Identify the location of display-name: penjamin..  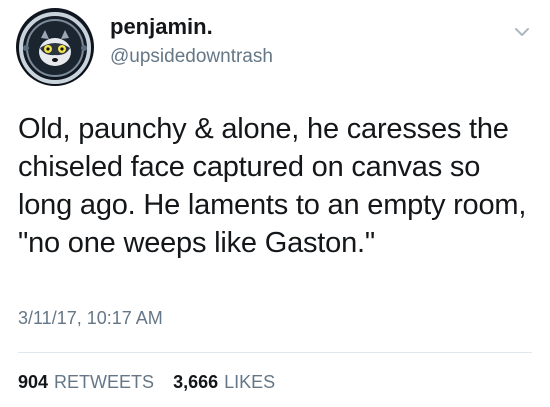
(161, 27).